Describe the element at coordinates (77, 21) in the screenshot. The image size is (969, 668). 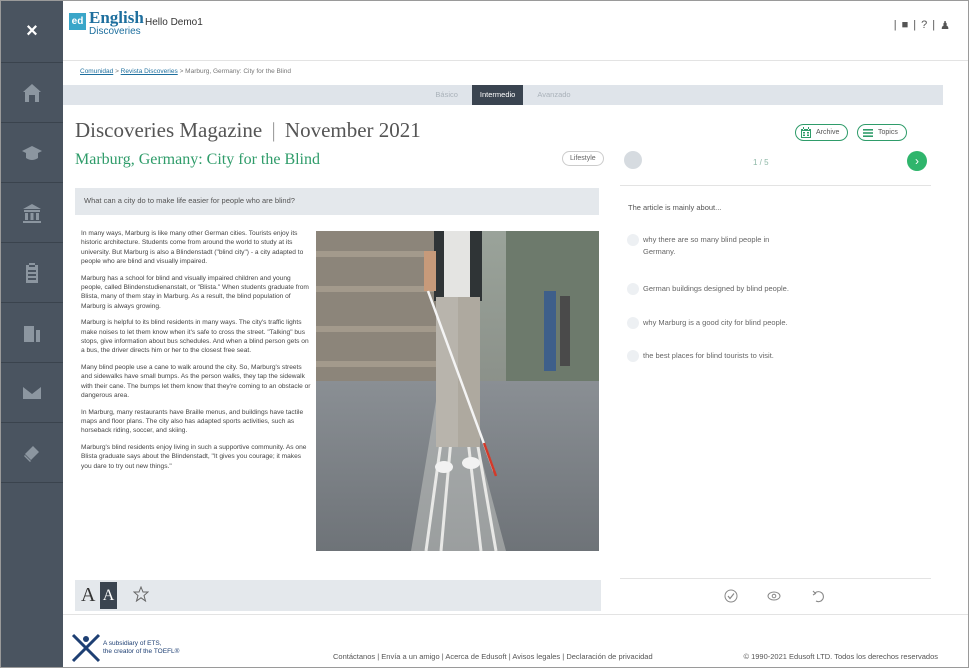
I see `logo-mark: ed` at that location.